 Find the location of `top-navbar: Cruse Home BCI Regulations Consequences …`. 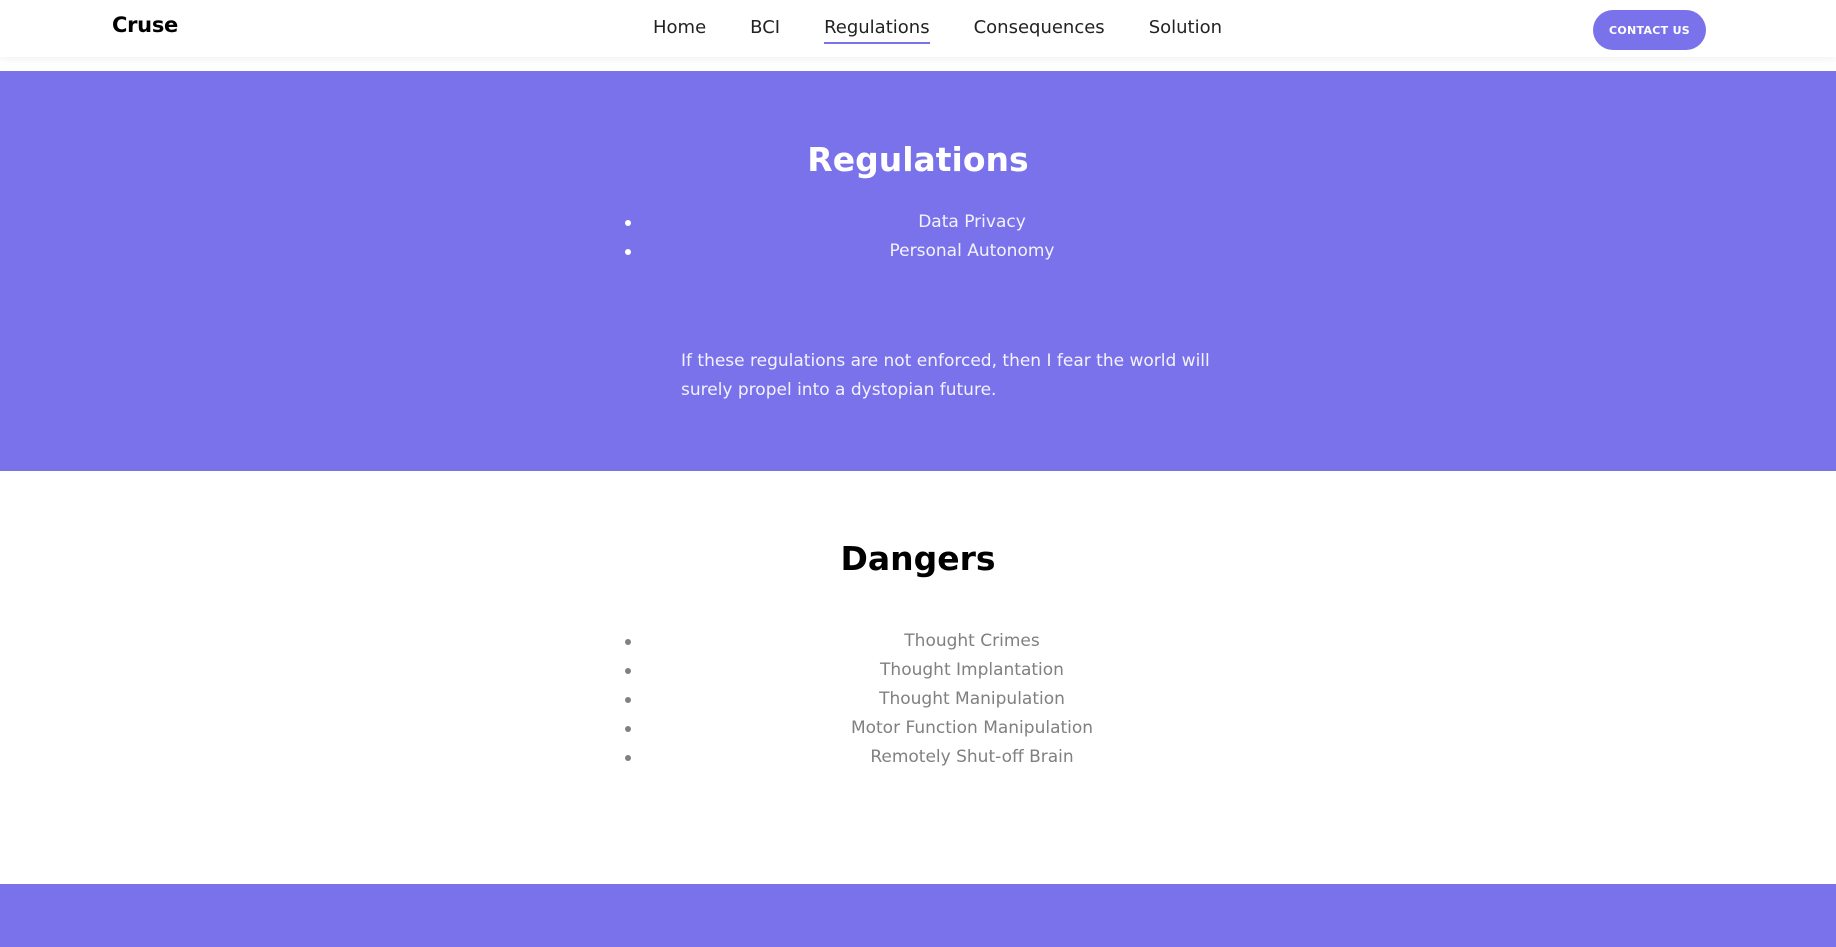

top-navbar: Cruse Home BCI Regulations Consequences … is located at coordinates (918, 28).